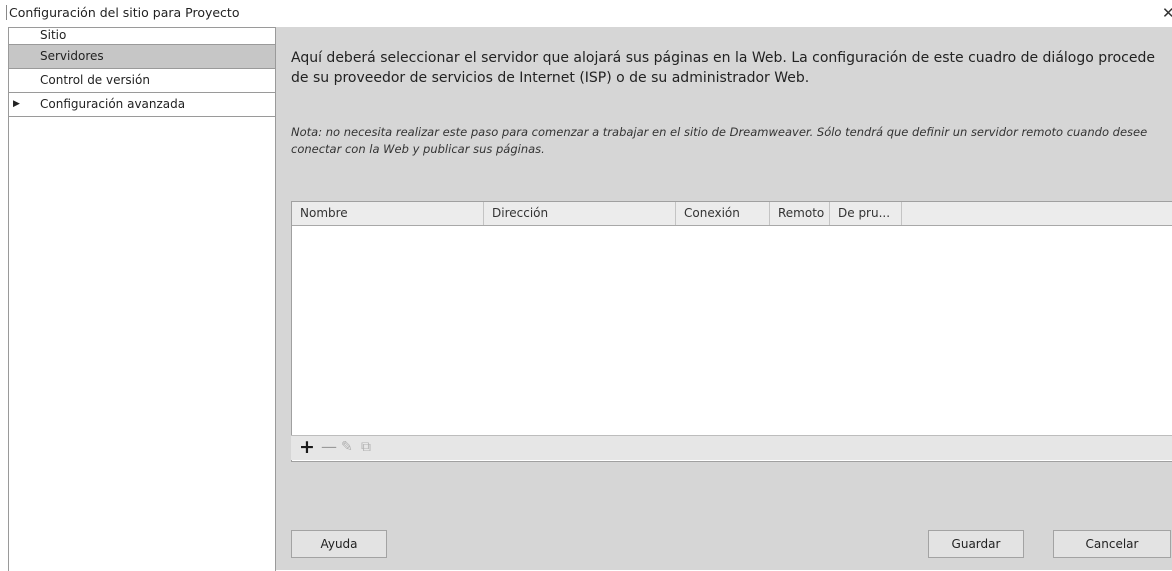 This screenshot has width=1172, height=571. I want to click on edit-server-icon: ✎, so click(347, 447).